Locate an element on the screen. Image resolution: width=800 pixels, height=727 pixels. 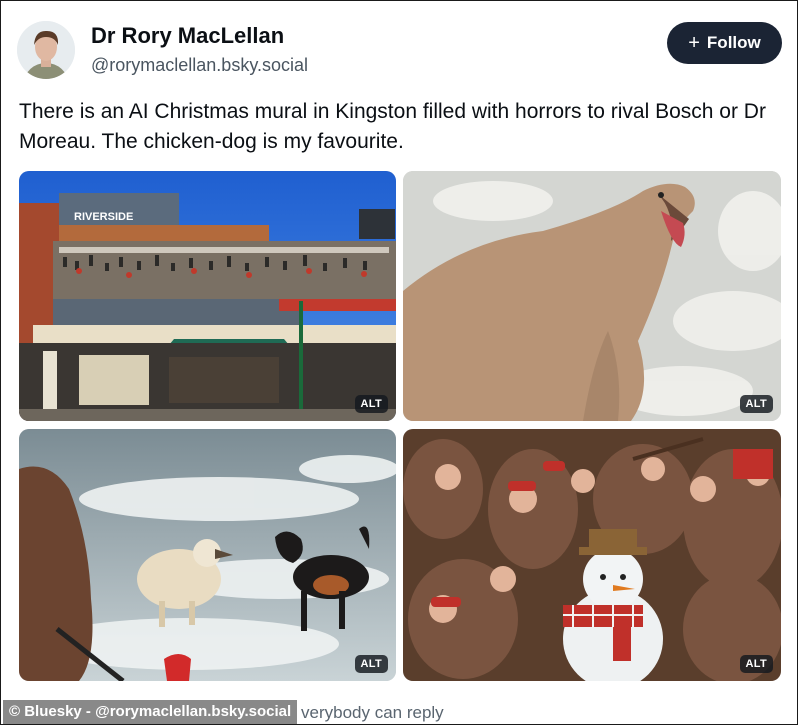
riverside-sign: RIVERSIDE is located at coordinates (103, 217).